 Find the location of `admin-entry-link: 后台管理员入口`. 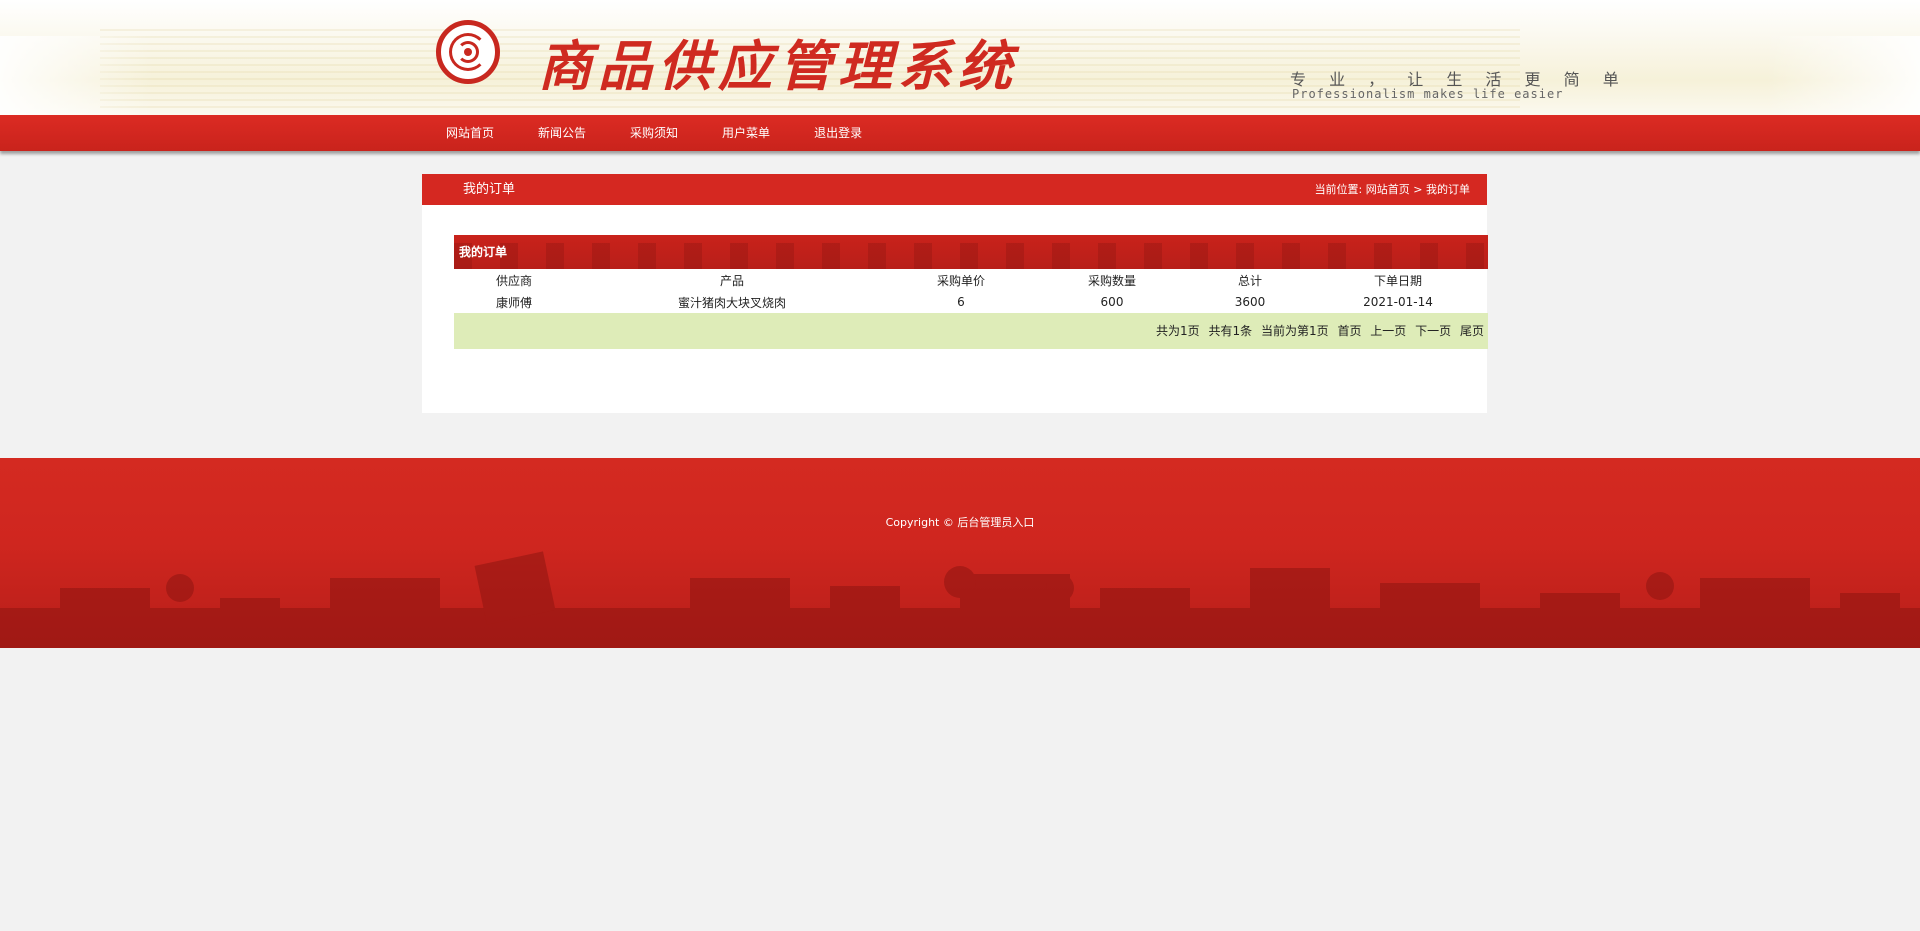

admin-entry-link: 后台管理员入口 is located at coordinates (995, 522).